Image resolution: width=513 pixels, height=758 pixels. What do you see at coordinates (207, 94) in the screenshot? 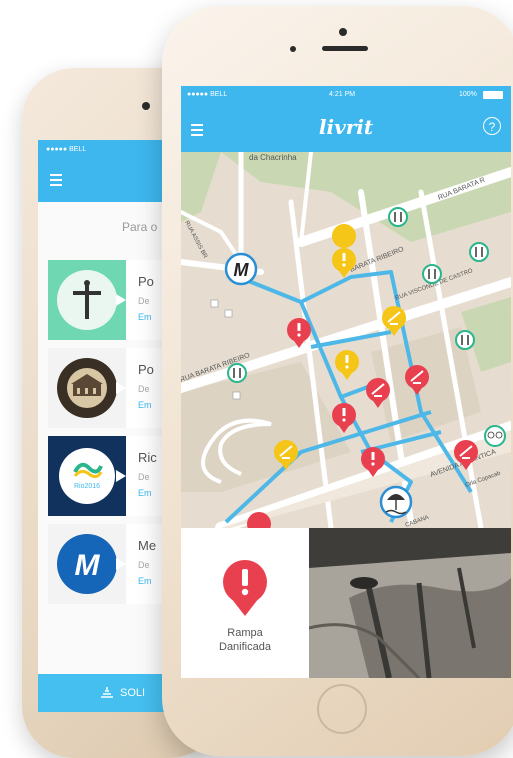
I see `carrier-label: ●●●●● BELL` at bounding box center [207, 94].